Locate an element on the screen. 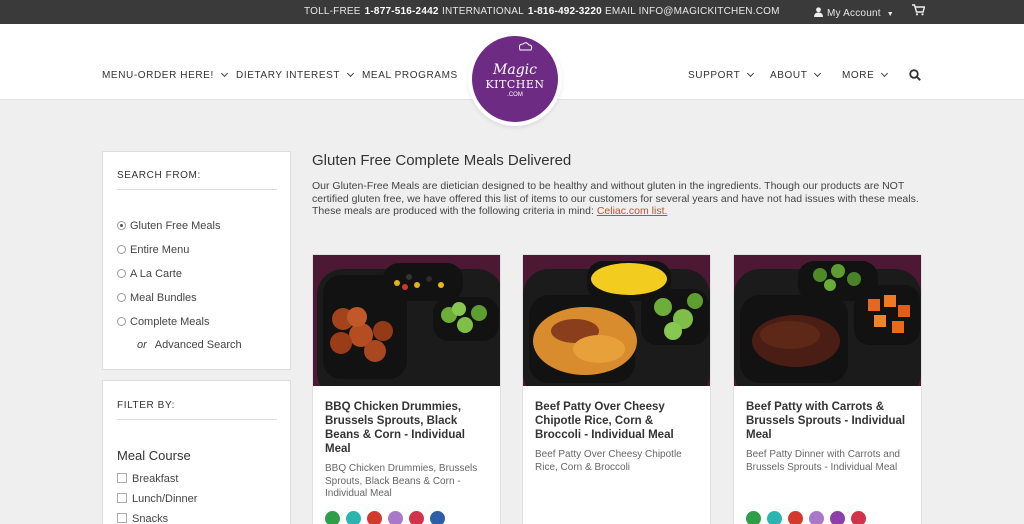  my-account-menu: My Account ▼ is located at coordinates (854, 12).